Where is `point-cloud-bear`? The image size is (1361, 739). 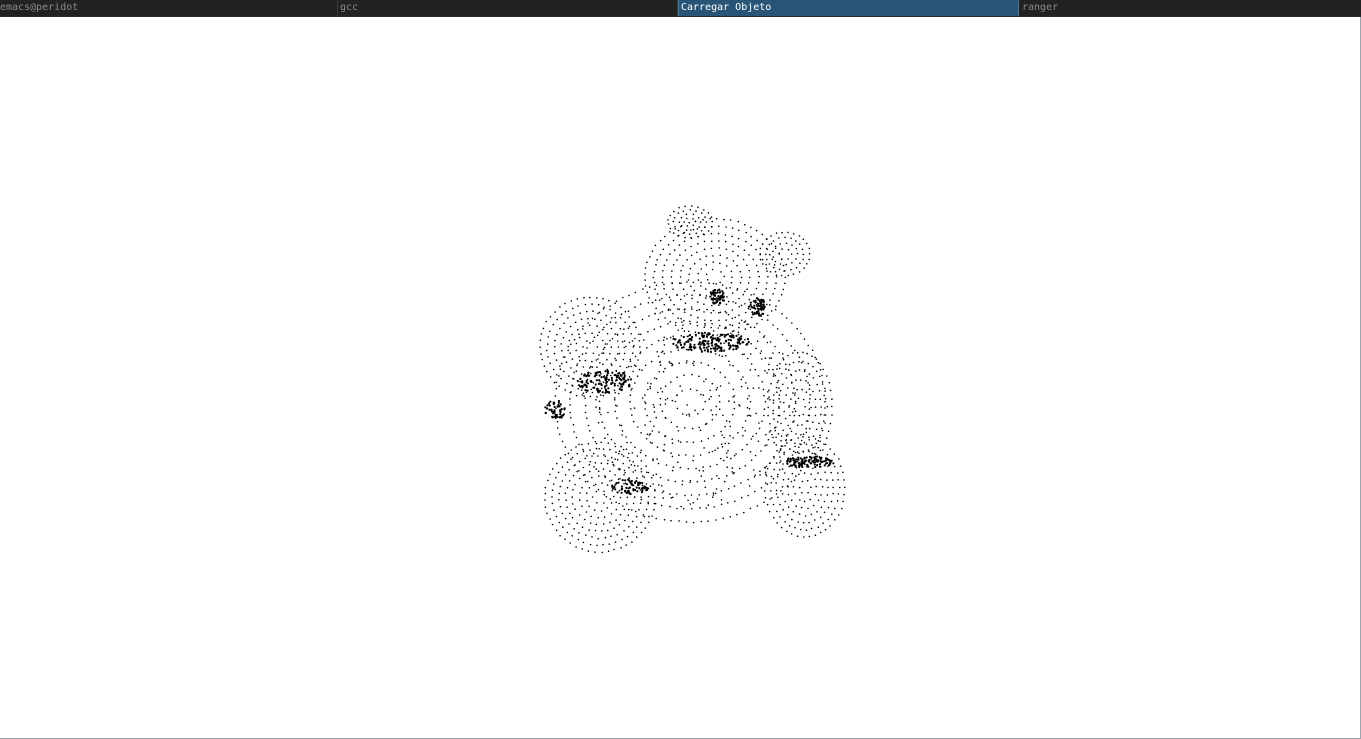
point-cloud-bear is located at coordinates (692, 379).